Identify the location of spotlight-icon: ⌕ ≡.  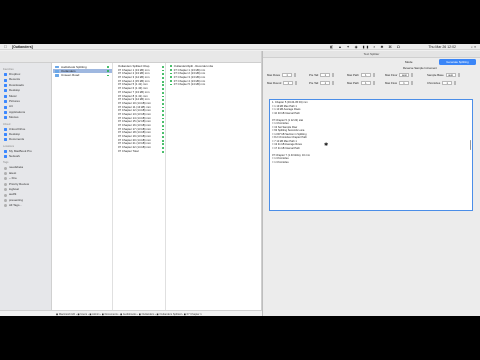
(473, 47).